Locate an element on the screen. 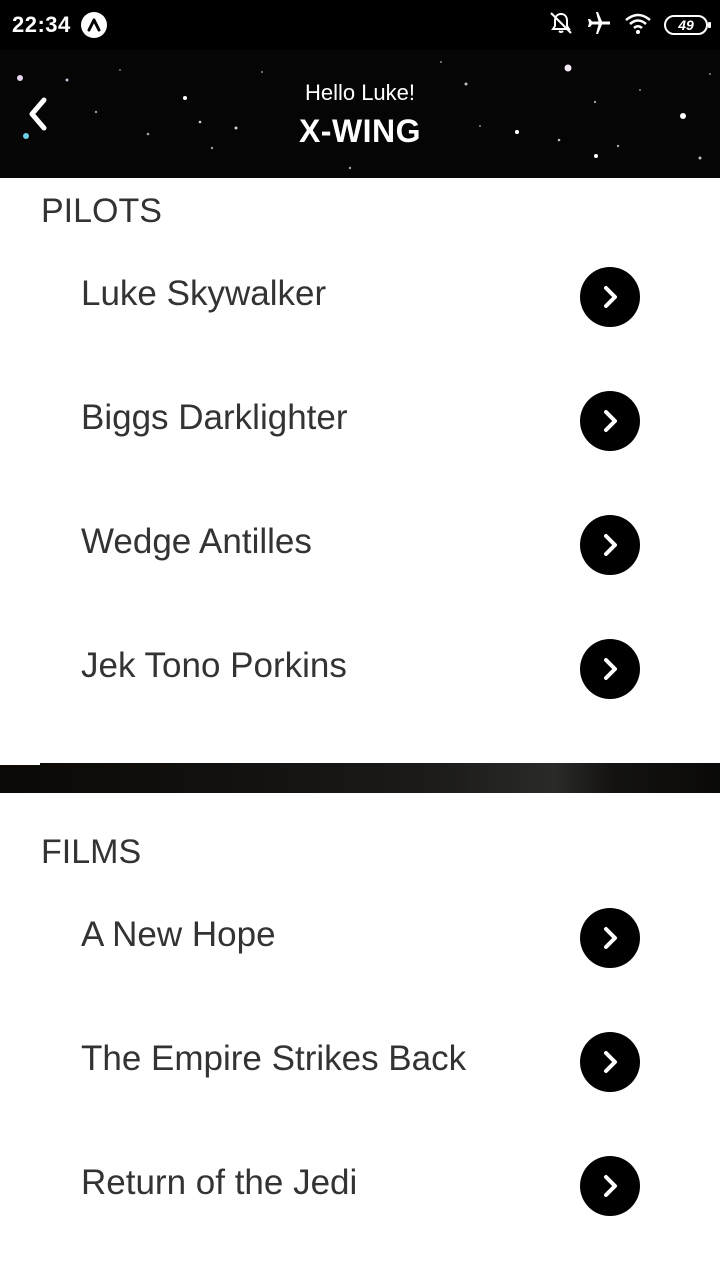  film-row-return-of-the-jedi: Return of the Jedi is located at coordinates (360, 1189).